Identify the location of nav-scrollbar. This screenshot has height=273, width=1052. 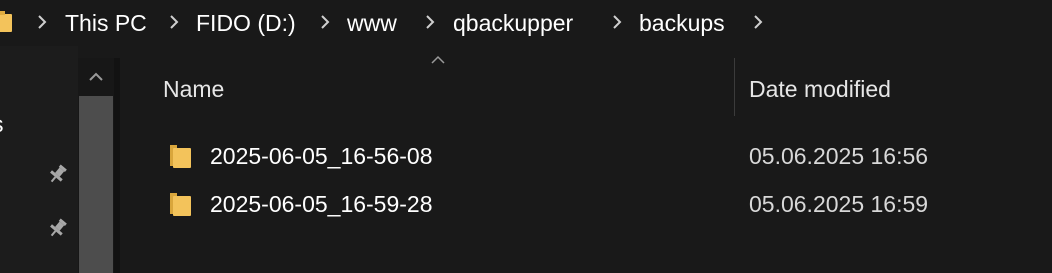
(96, 165).